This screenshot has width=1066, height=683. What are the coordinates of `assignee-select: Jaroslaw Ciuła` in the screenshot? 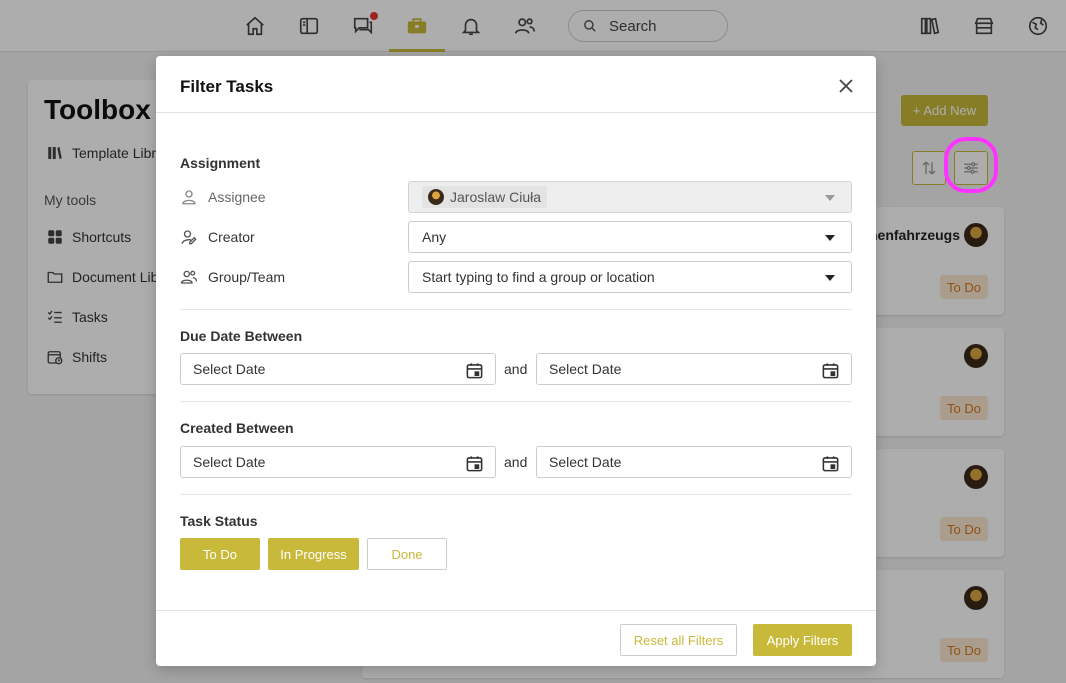 It's located at (630, 197).